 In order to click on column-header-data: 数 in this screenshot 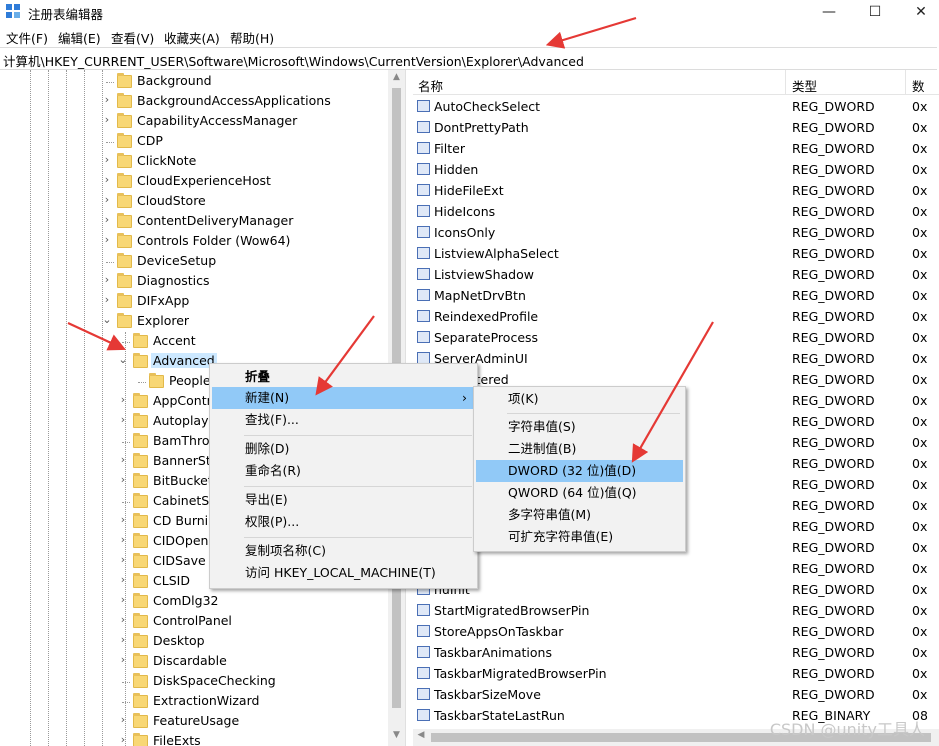, I will do `click(918, 85)`.